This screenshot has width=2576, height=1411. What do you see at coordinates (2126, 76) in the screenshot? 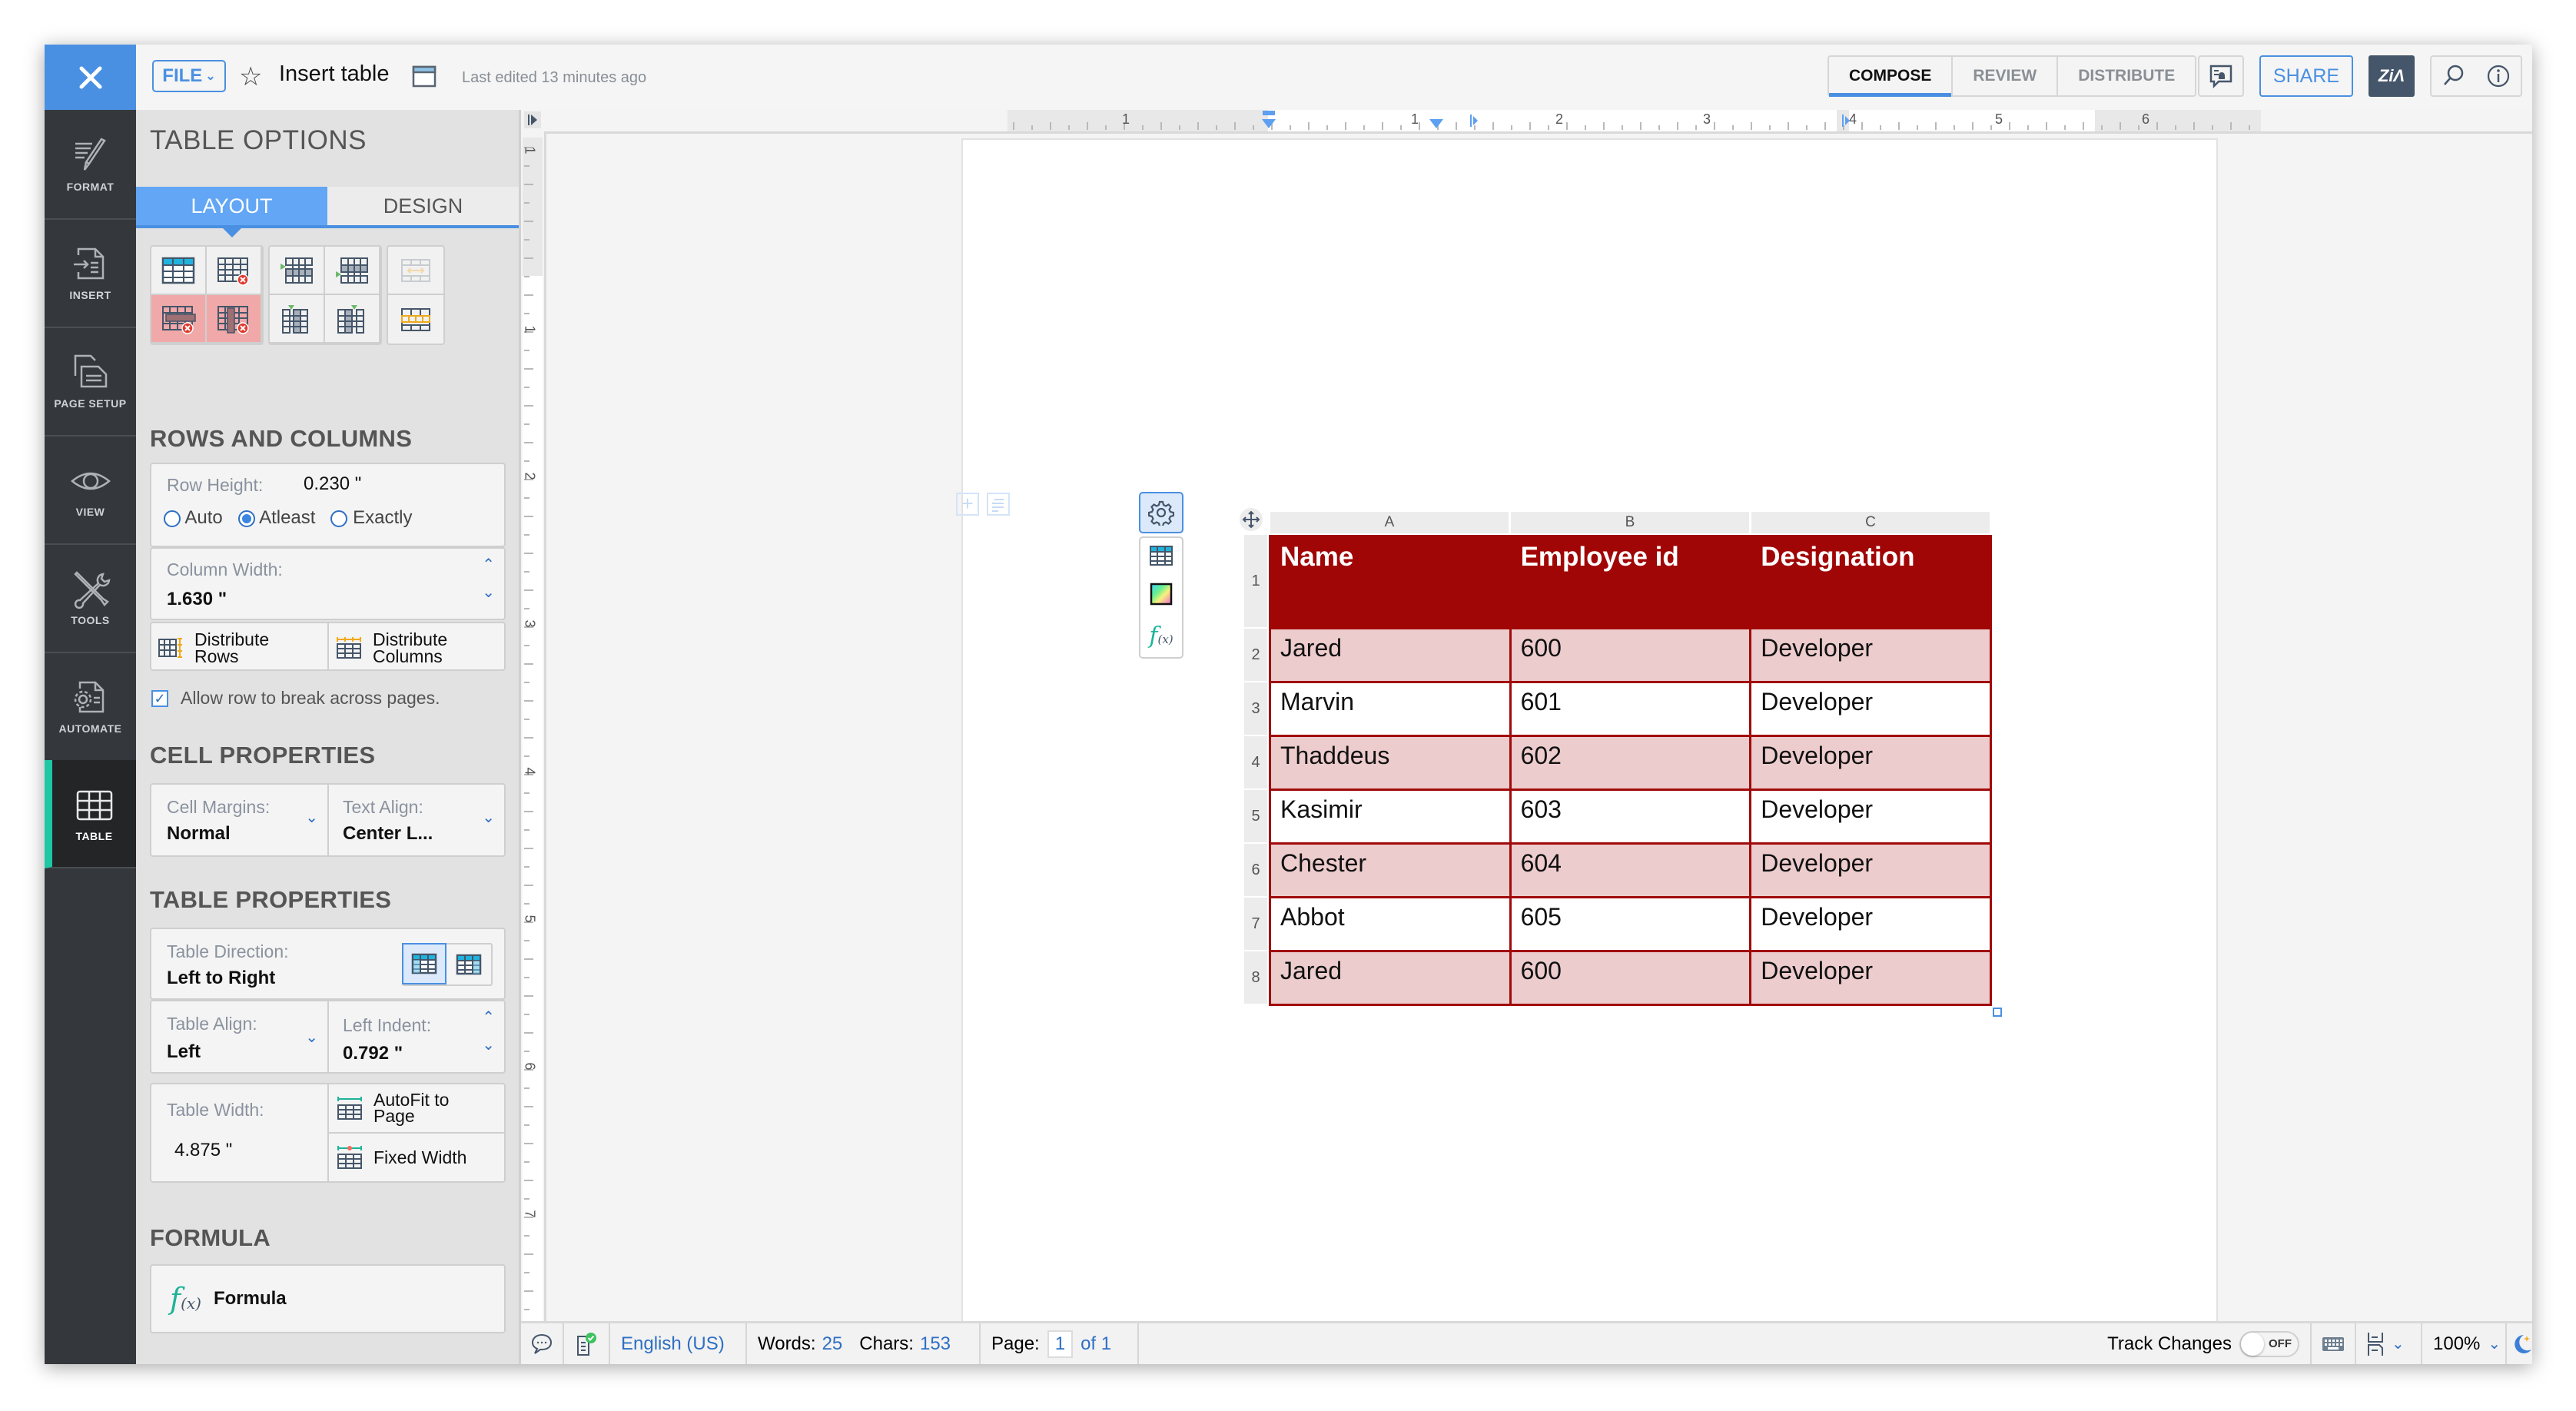
I see `tab-distribute: DISTRIBUTE` at bounding box center [2126, 76].